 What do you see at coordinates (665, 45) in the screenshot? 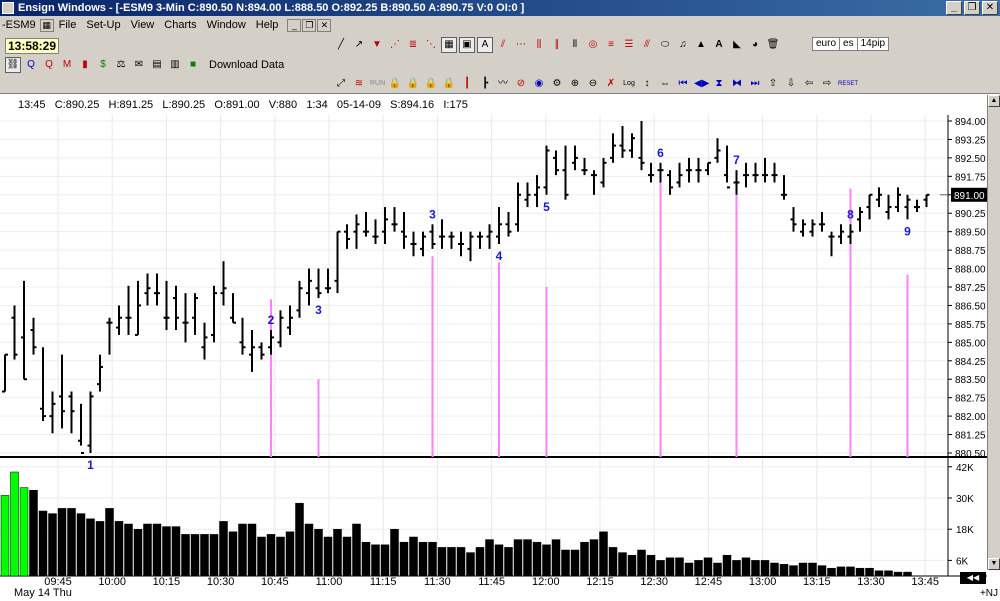
I see `ellipse-tool-icon: ⬭` at bounding box center [665, 45].